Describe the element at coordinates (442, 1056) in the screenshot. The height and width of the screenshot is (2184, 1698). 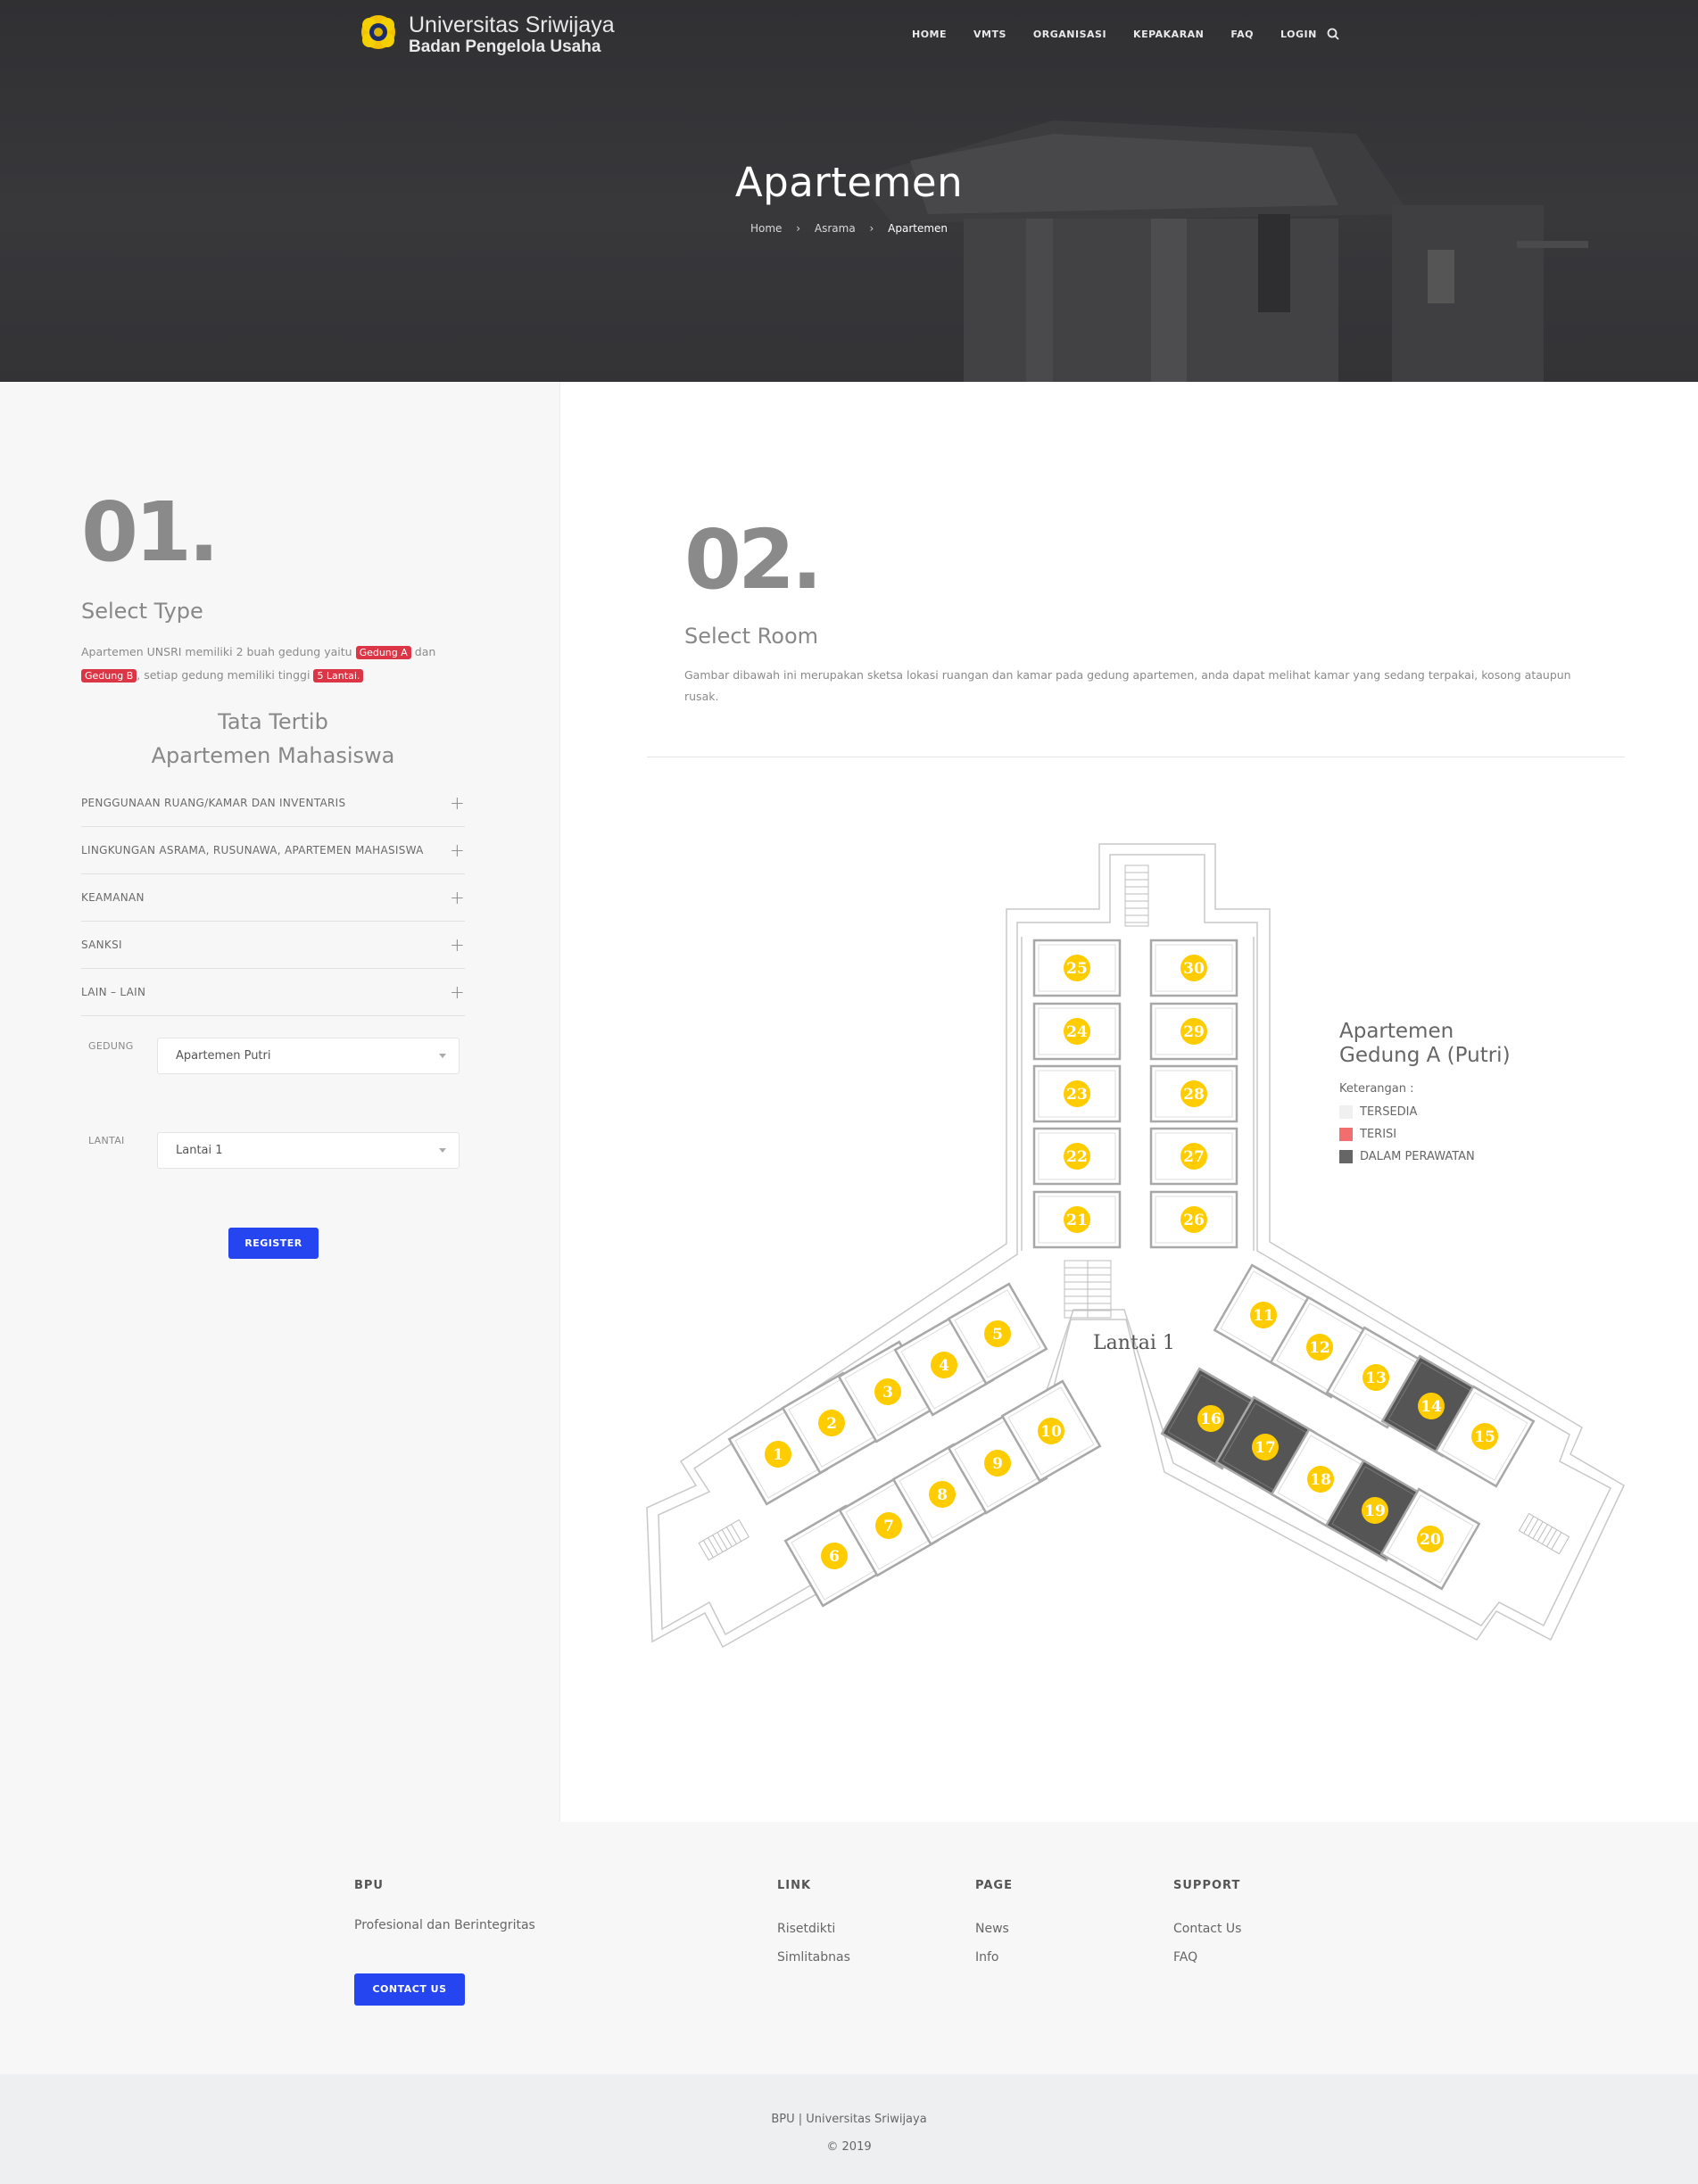
I see `chevron-down-icon` at that location.